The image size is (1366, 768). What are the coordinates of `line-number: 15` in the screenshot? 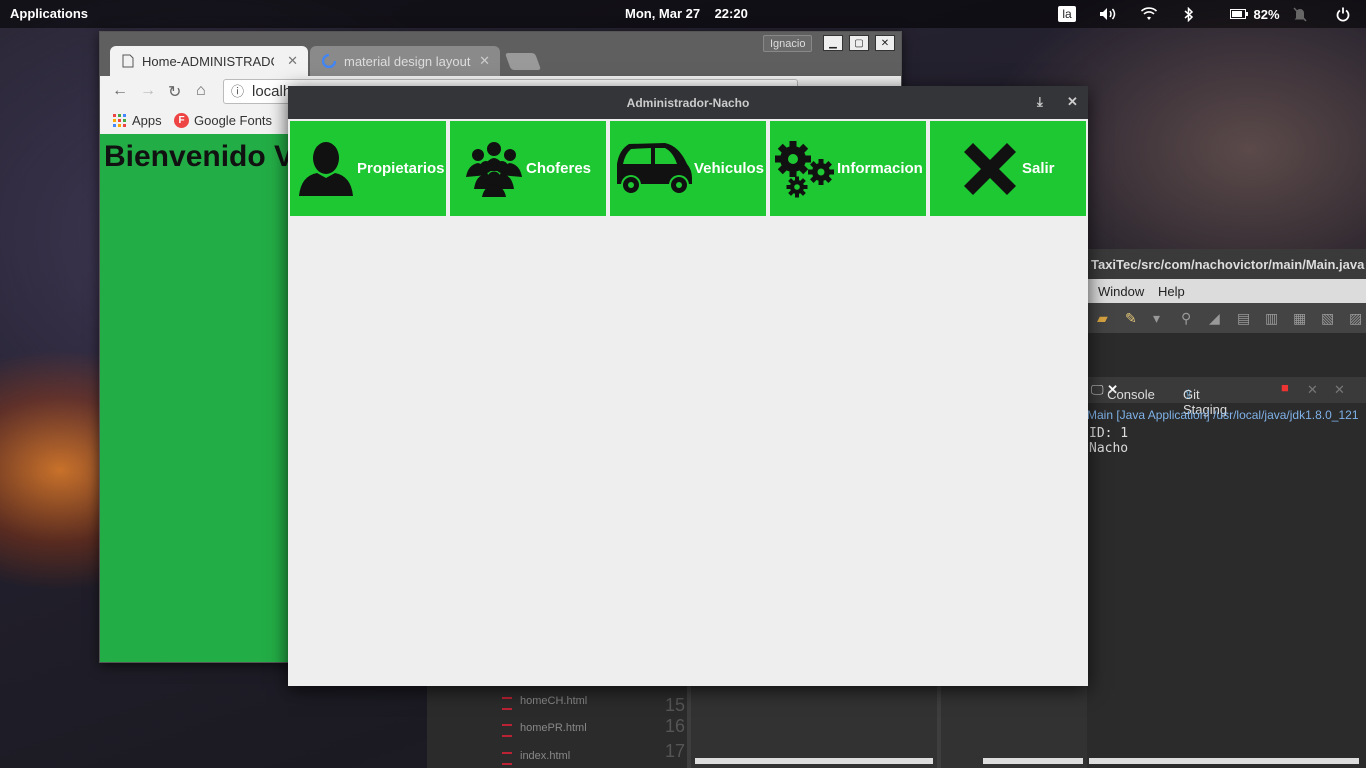 It's located at (675, 705).